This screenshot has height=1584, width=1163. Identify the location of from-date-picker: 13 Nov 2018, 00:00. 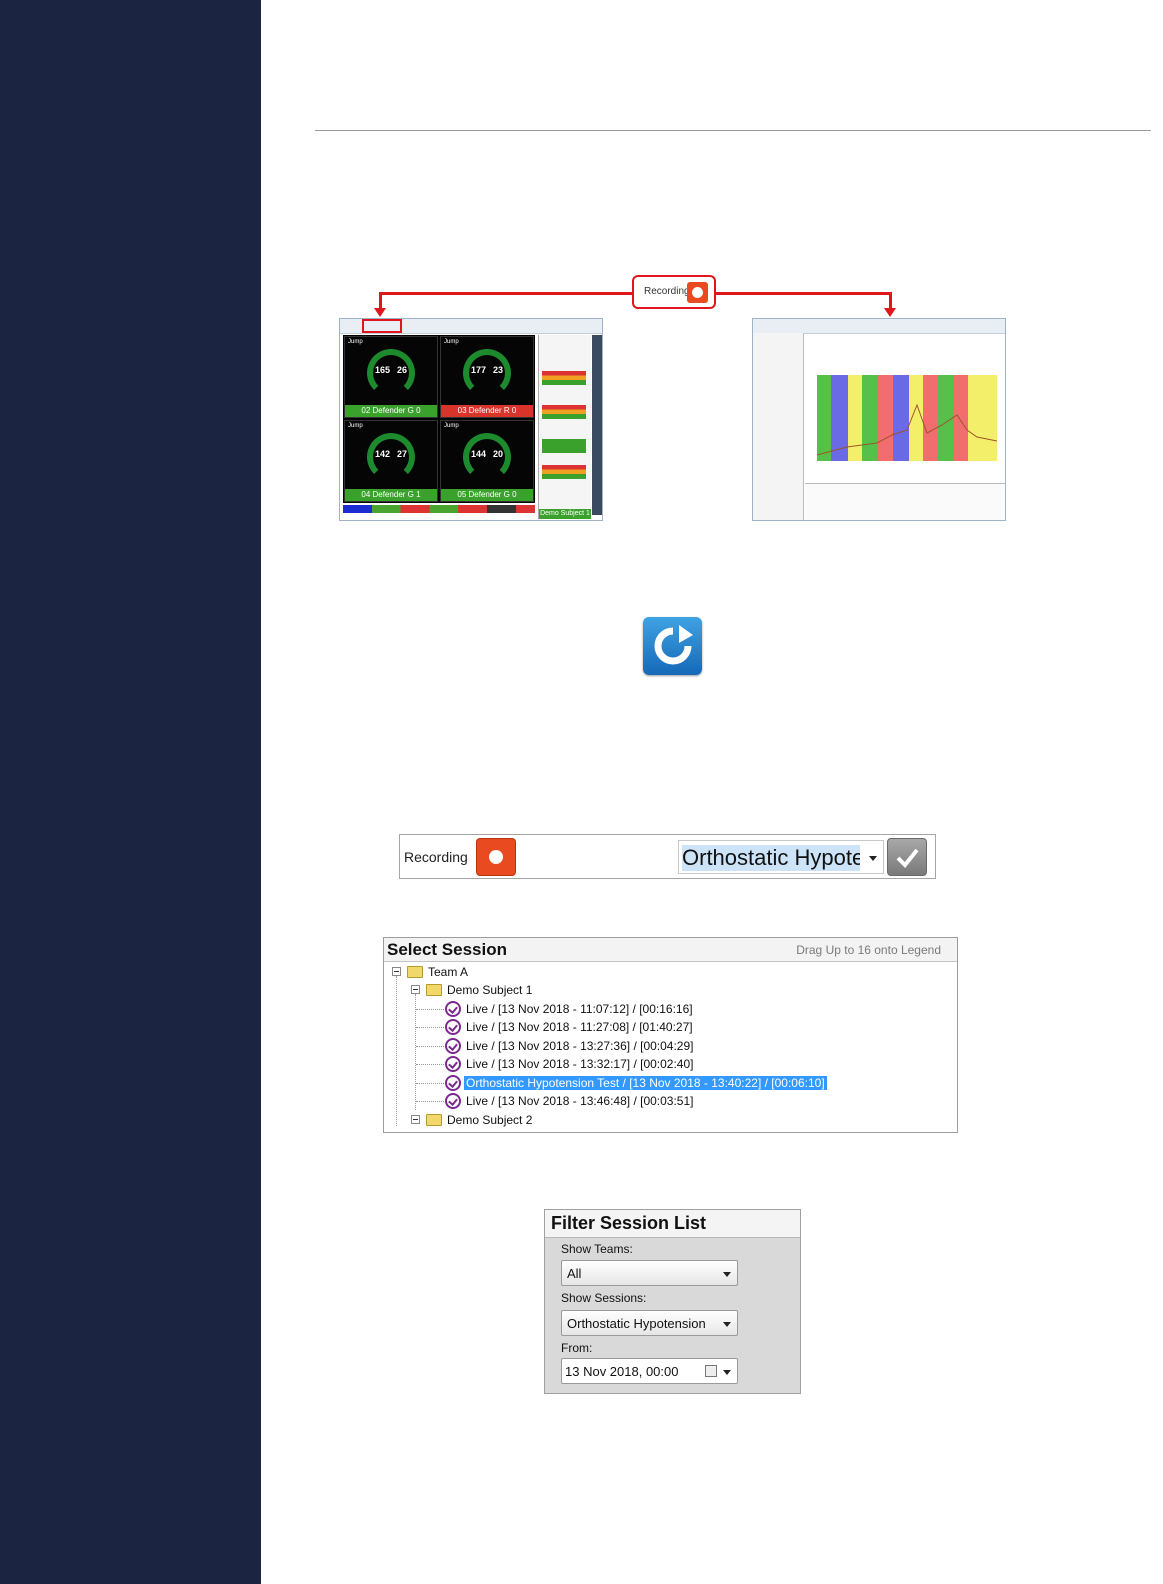
(649, 1371).